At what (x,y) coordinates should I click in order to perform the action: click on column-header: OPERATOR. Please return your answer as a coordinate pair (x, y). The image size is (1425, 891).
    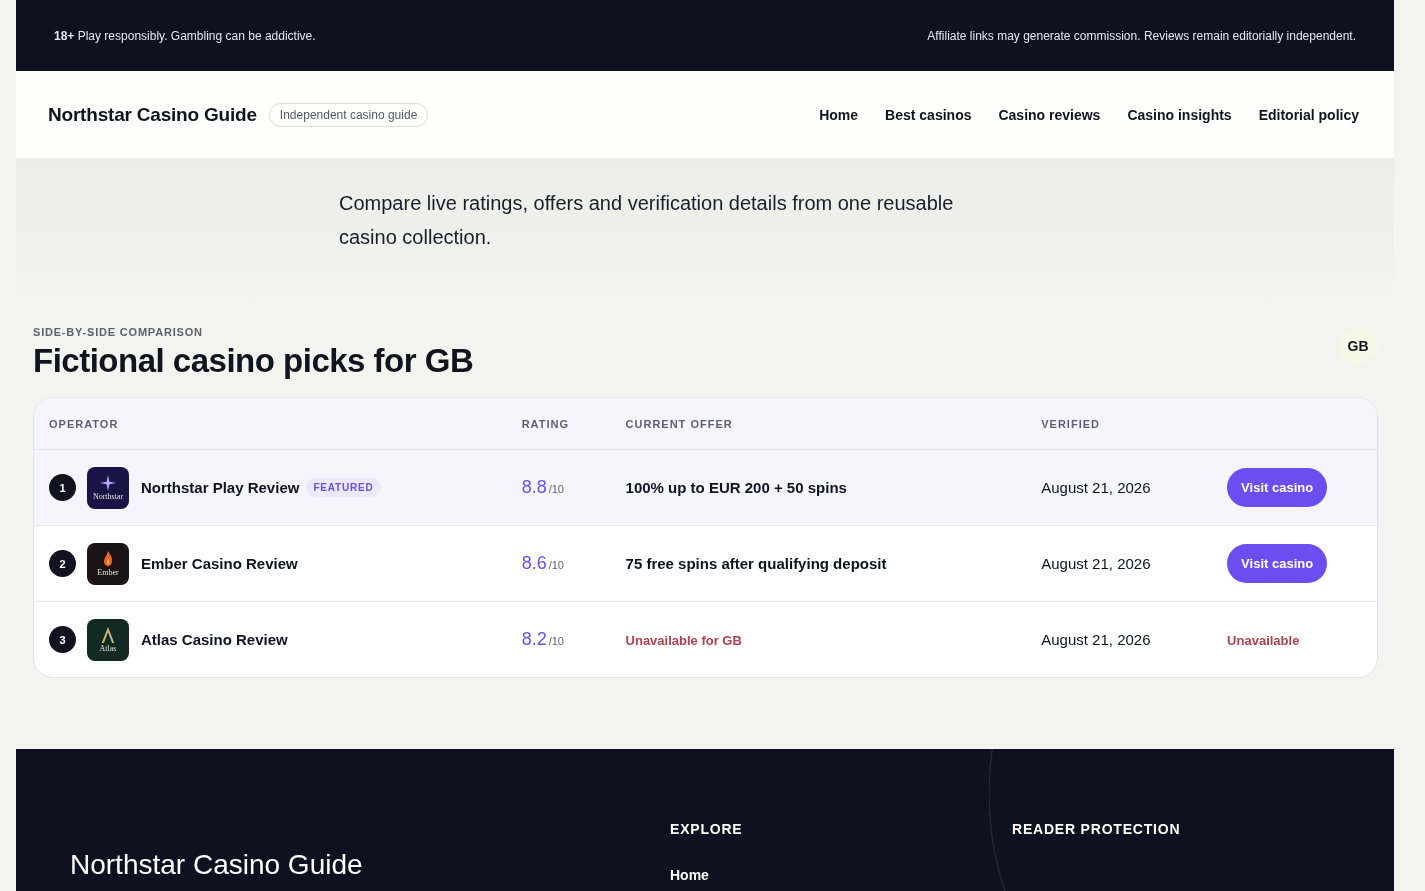
    Looking at the image, I should click on (84, 423).